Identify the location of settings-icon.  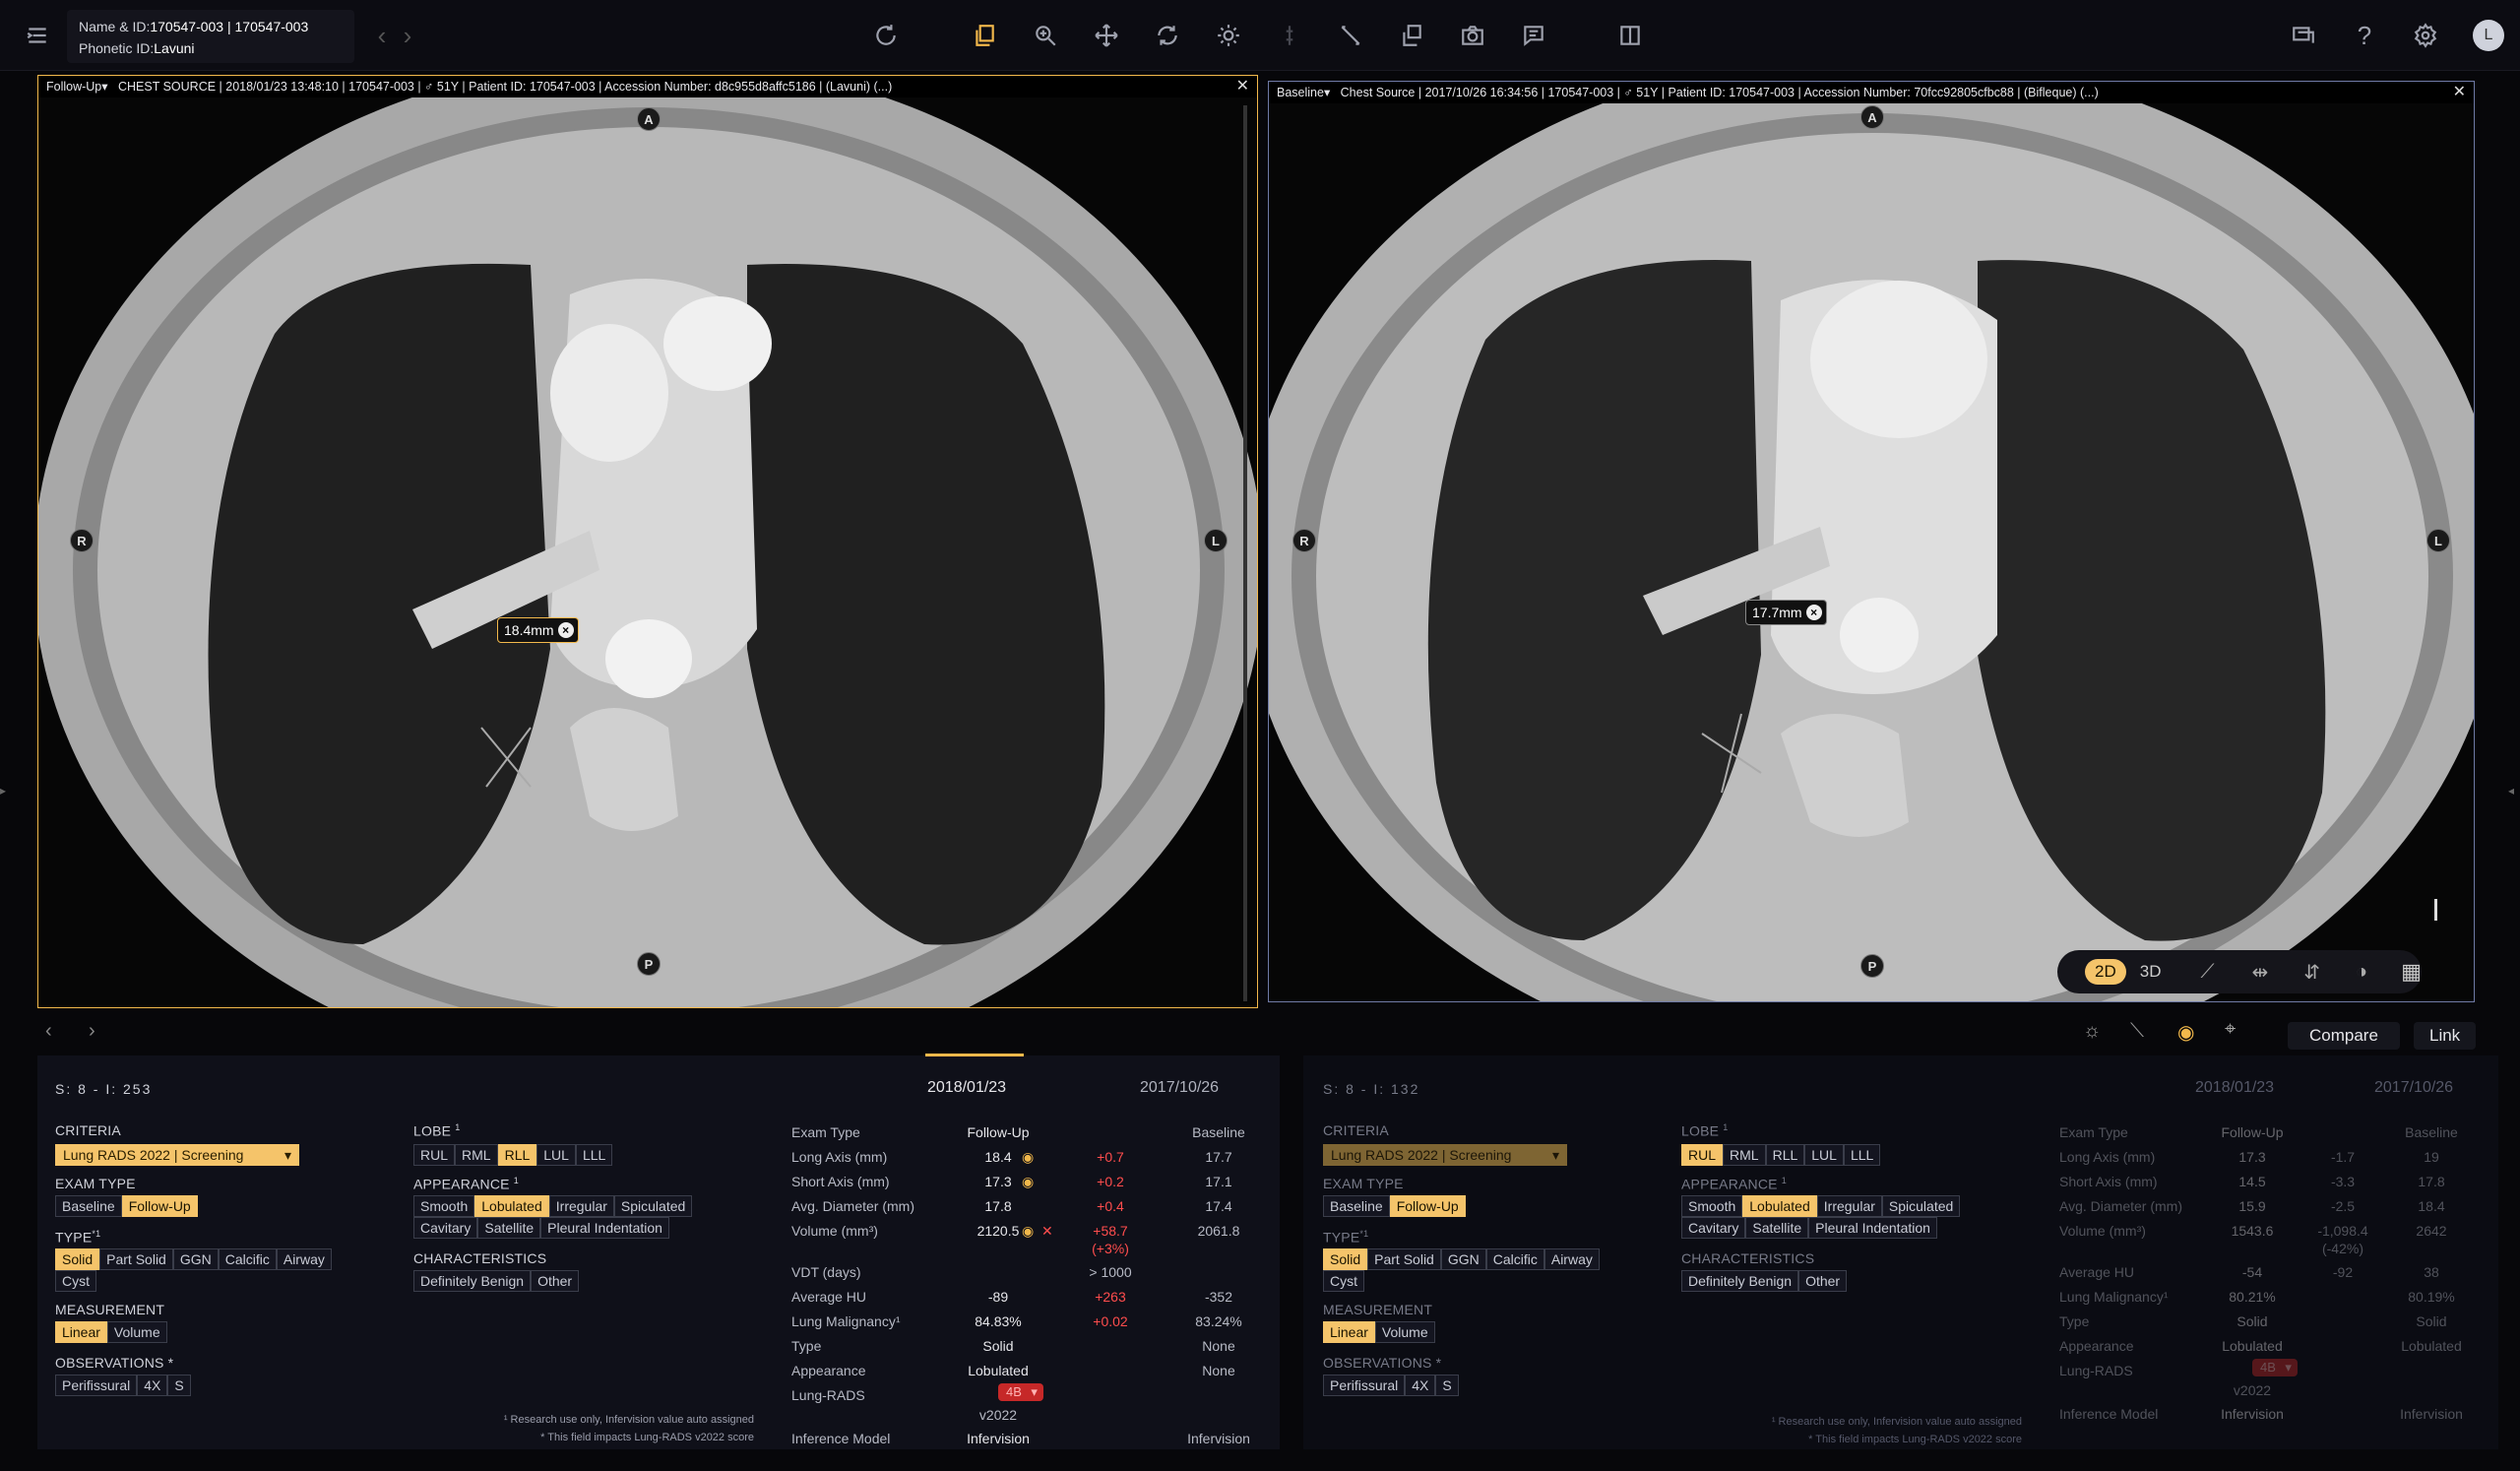
(2425, 35).